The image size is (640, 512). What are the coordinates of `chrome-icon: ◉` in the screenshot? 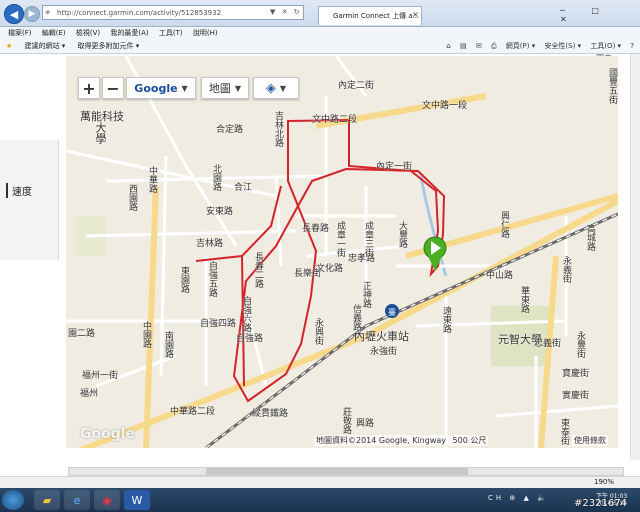 It's located at (107, 500).